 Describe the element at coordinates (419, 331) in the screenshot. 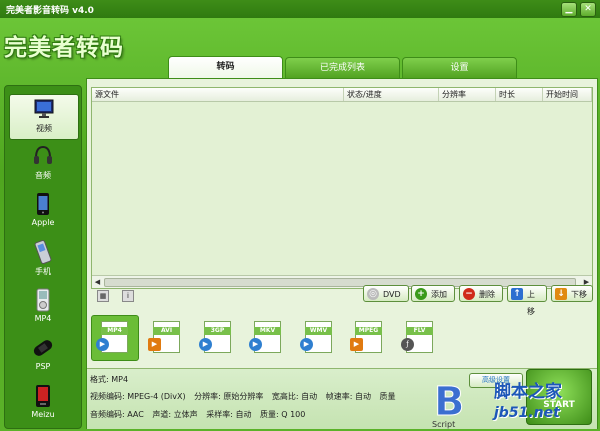

I see `format-label: FLV` at that location.